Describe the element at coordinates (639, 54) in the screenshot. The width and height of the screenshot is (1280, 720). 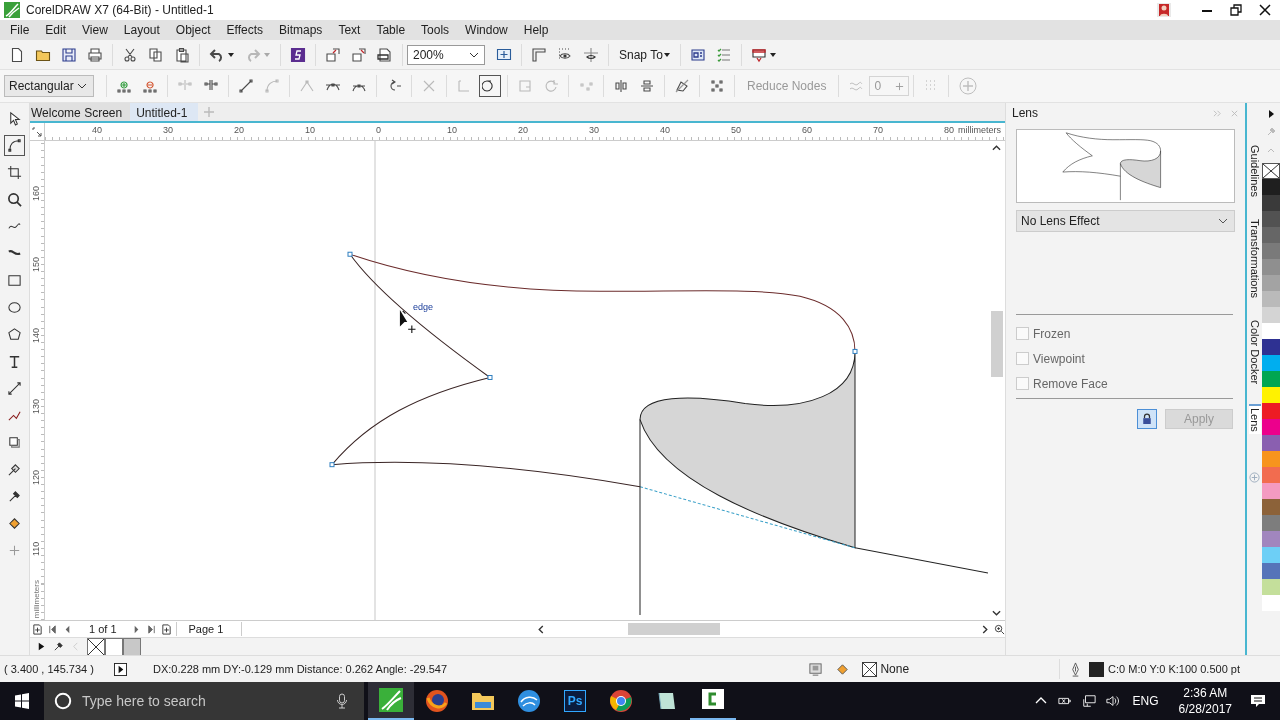
I see `snap-to-button: Snap To` at that location.